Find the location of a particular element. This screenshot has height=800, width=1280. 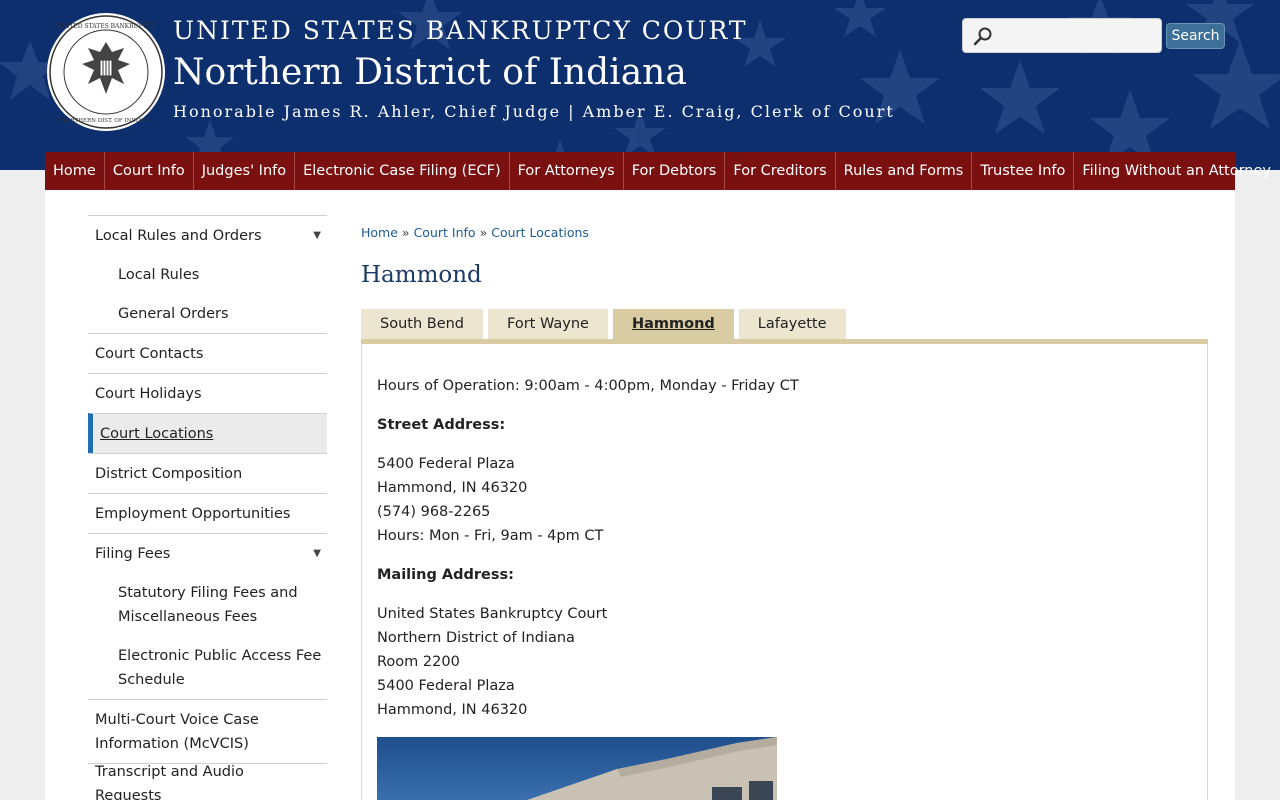

tab-hammond: Hammond is located at coordinates (673, 324).